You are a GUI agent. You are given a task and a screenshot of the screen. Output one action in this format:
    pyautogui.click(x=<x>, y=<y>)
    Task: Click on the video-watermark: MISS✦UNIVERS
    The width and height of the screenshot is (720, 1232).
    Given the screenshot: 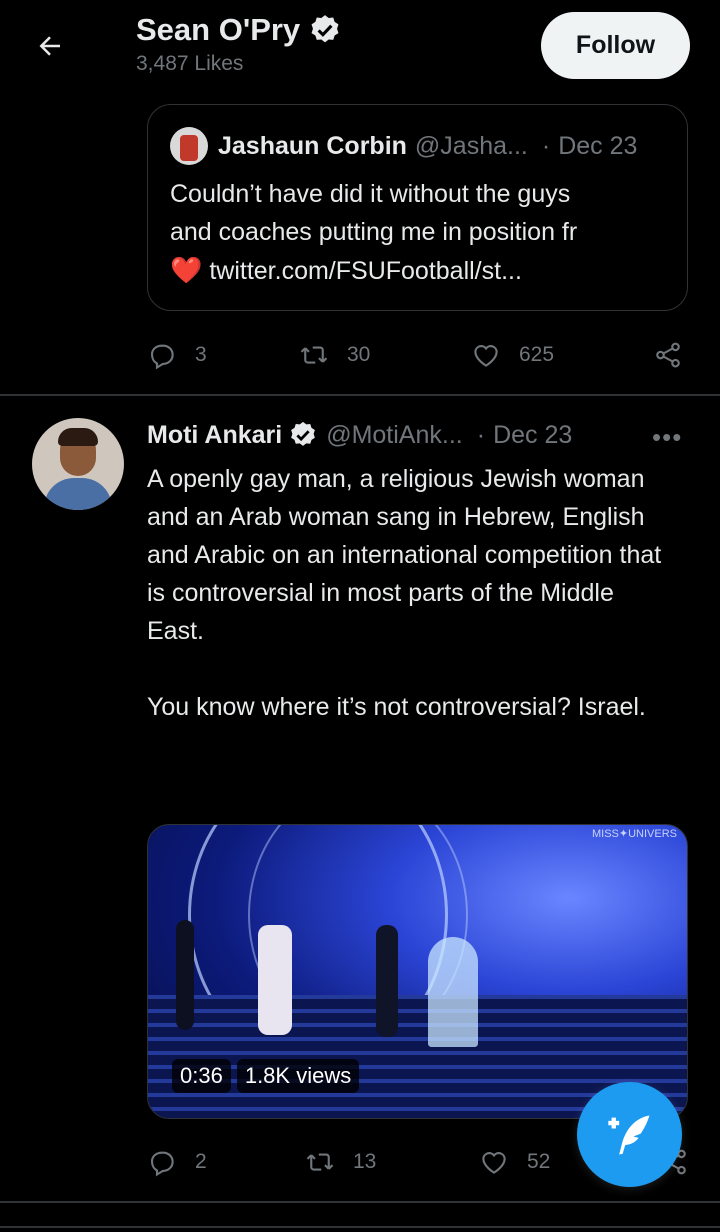 What is the action you would take?
    pyautogui.click(x=634, y=834)
    